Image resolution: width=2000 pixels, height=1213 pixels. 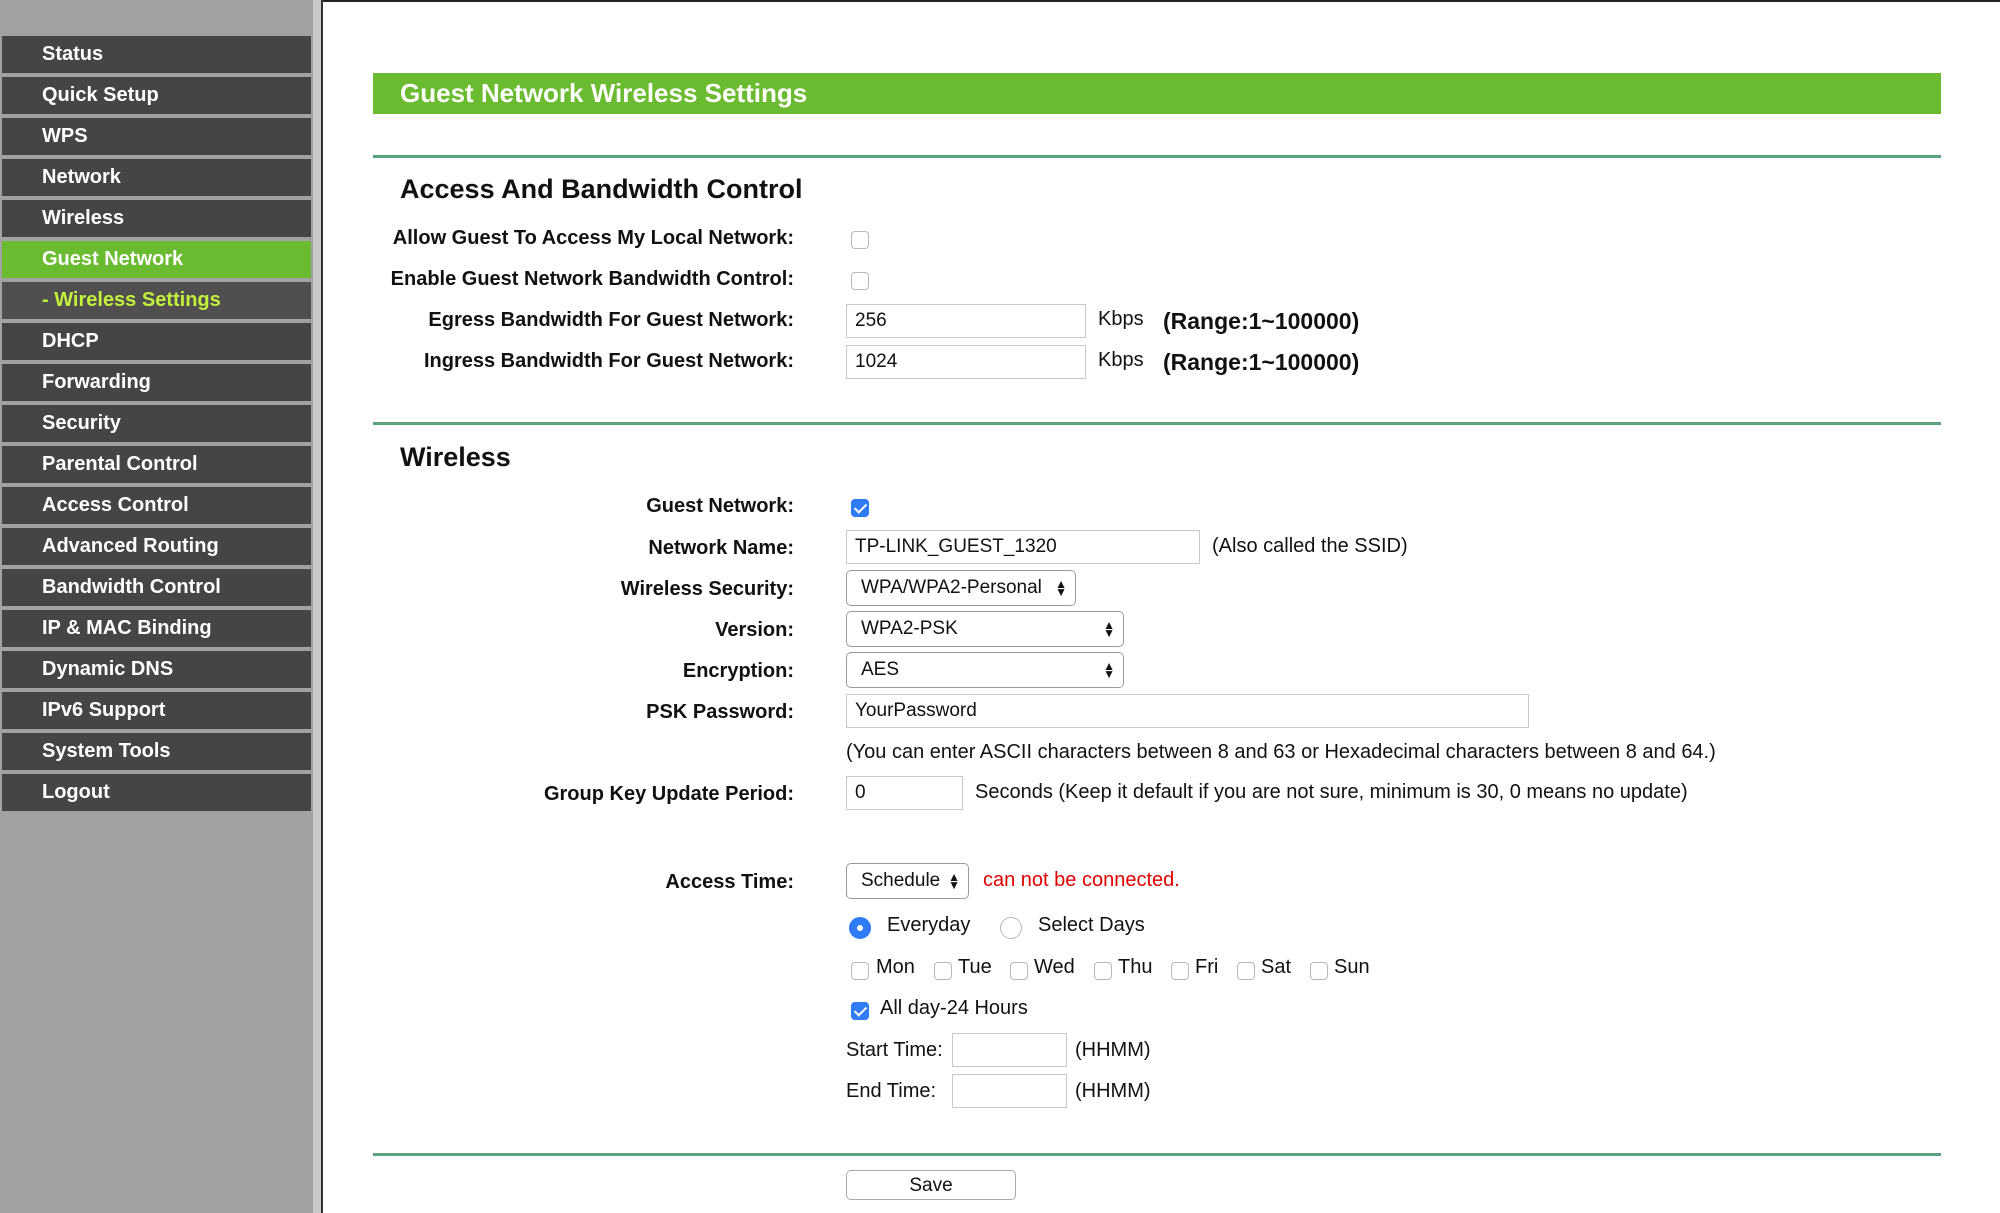 What do you see at coordinates (720, 506) in the screenshot?
I see `guest-network-label: Guest Network:` at bounding box center [720, 506].